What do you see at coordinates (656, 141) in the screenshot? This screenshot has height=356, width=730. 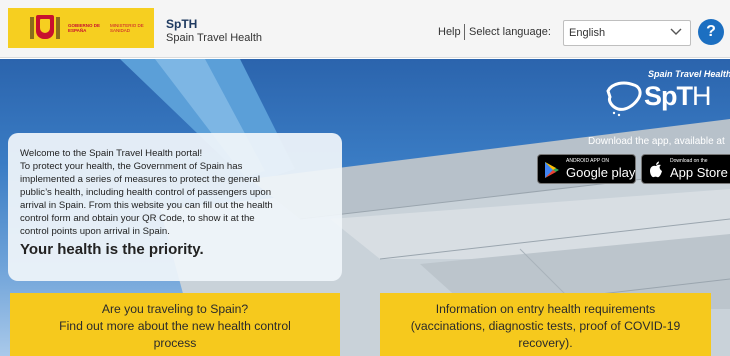 I see `download-app-text: Download the app, available at` at bounding box center [656, 141].